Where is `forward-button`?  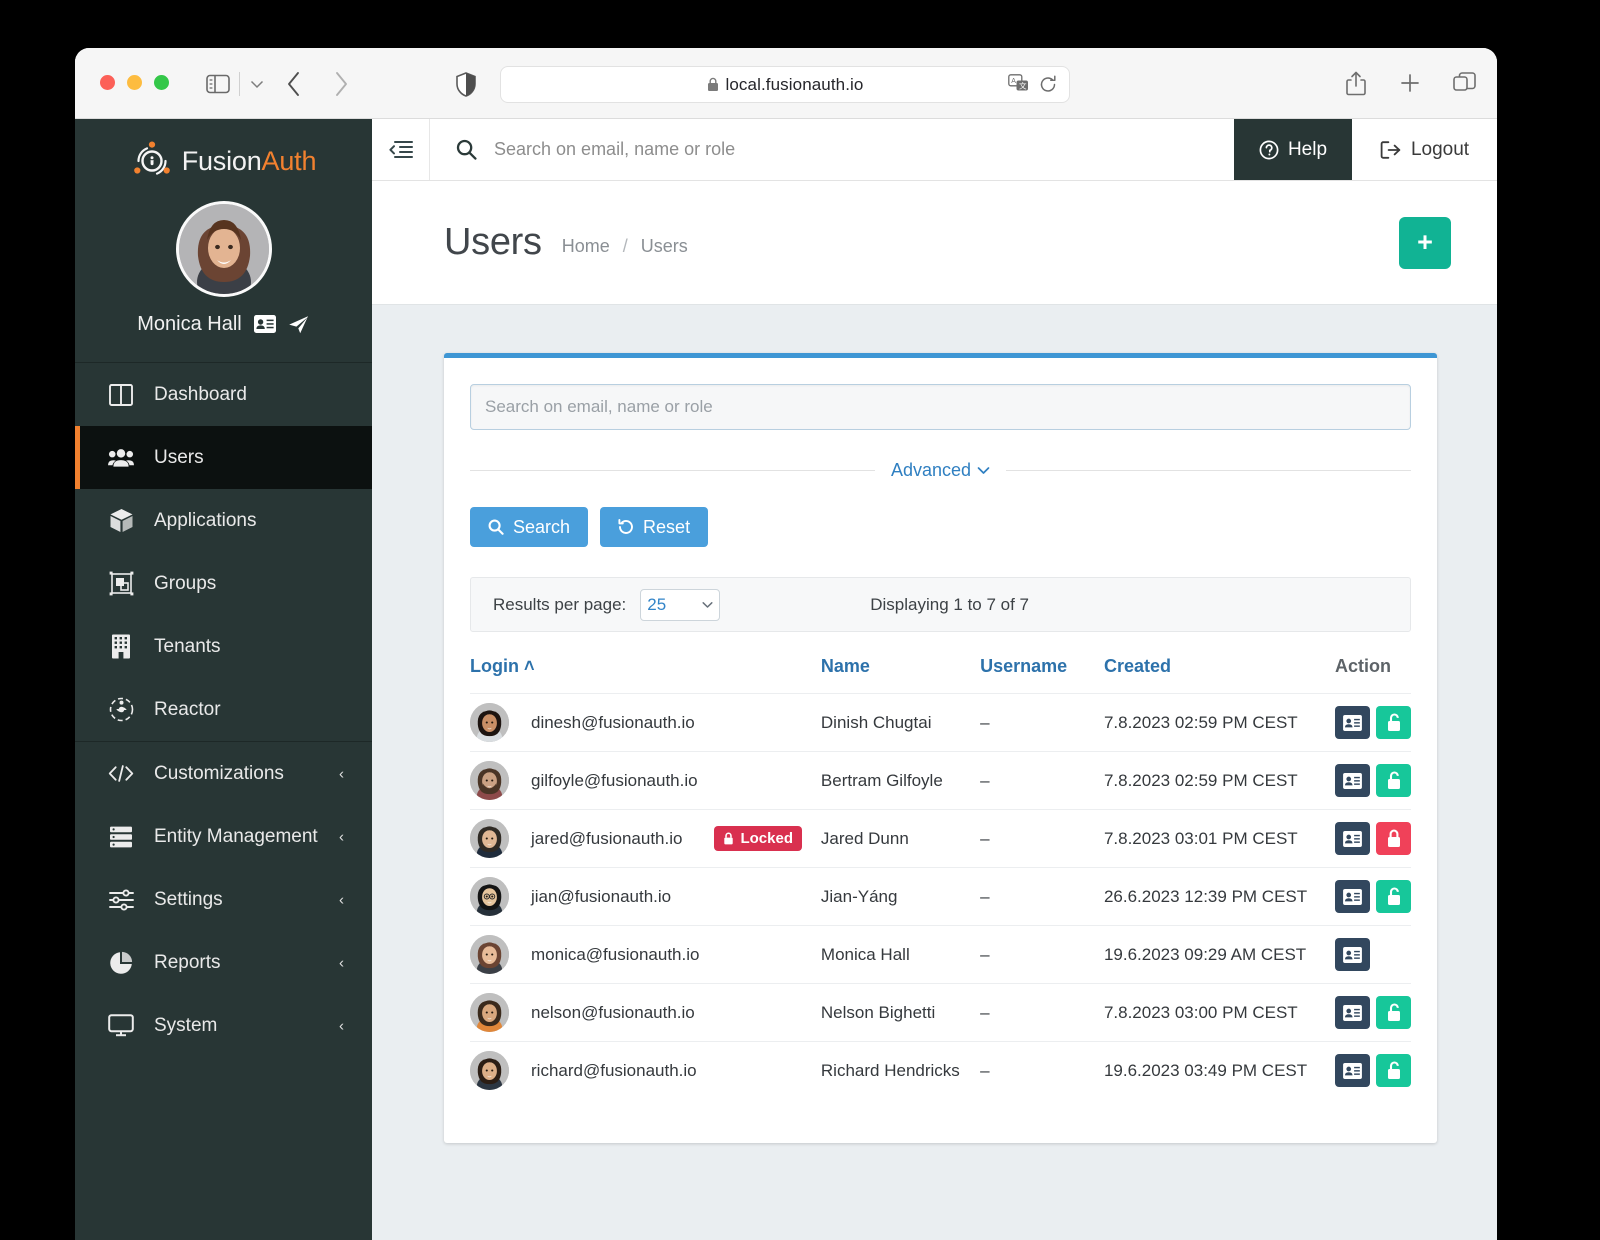
forward-button is located at coordinates (341, 84).